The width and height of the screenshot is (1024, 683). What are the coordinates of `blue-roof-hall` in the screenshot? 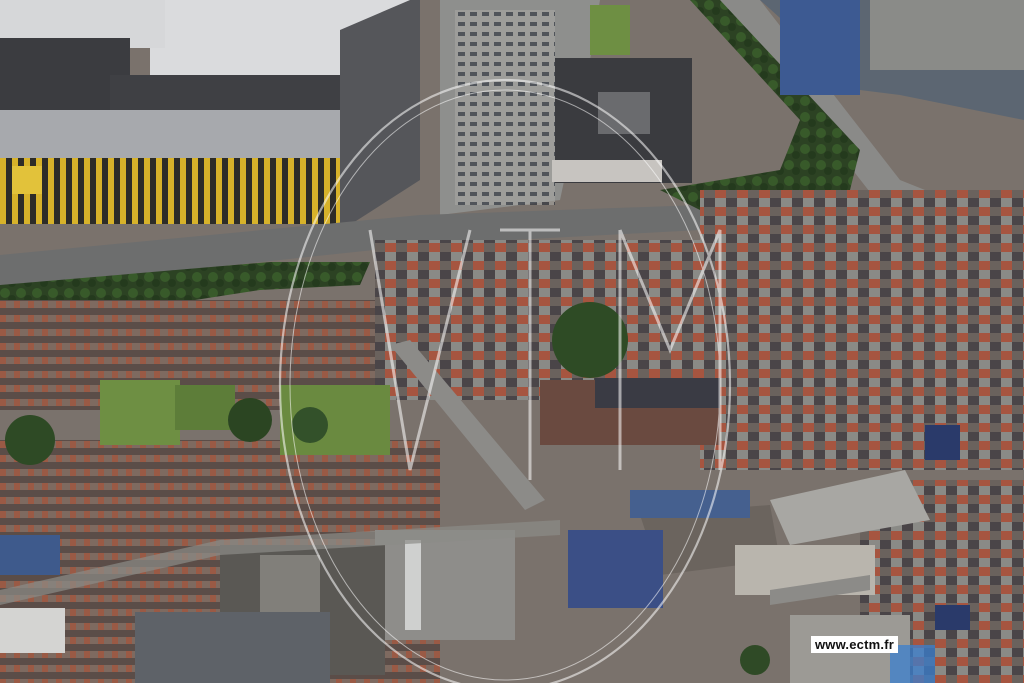 It's located at (615, 569).